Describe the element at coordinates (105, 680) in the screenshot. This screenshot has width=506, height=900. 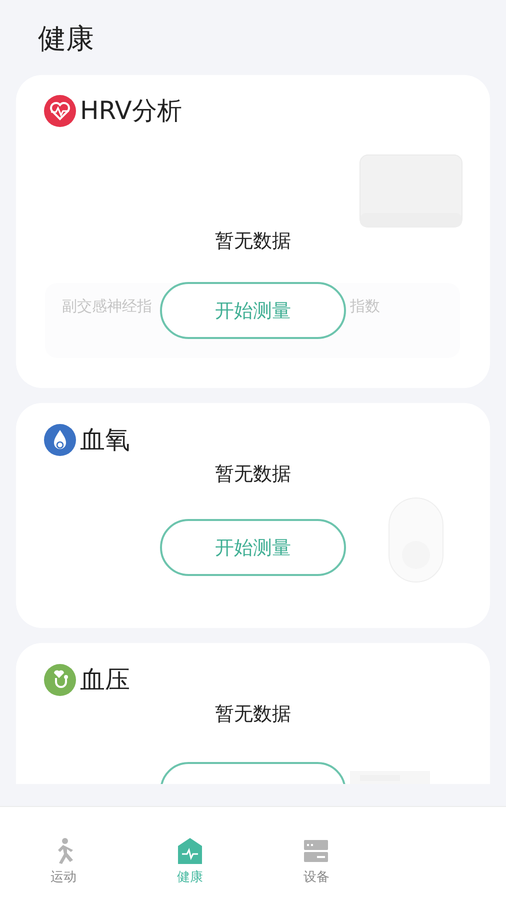
I see `card-title: 血压` at that location.